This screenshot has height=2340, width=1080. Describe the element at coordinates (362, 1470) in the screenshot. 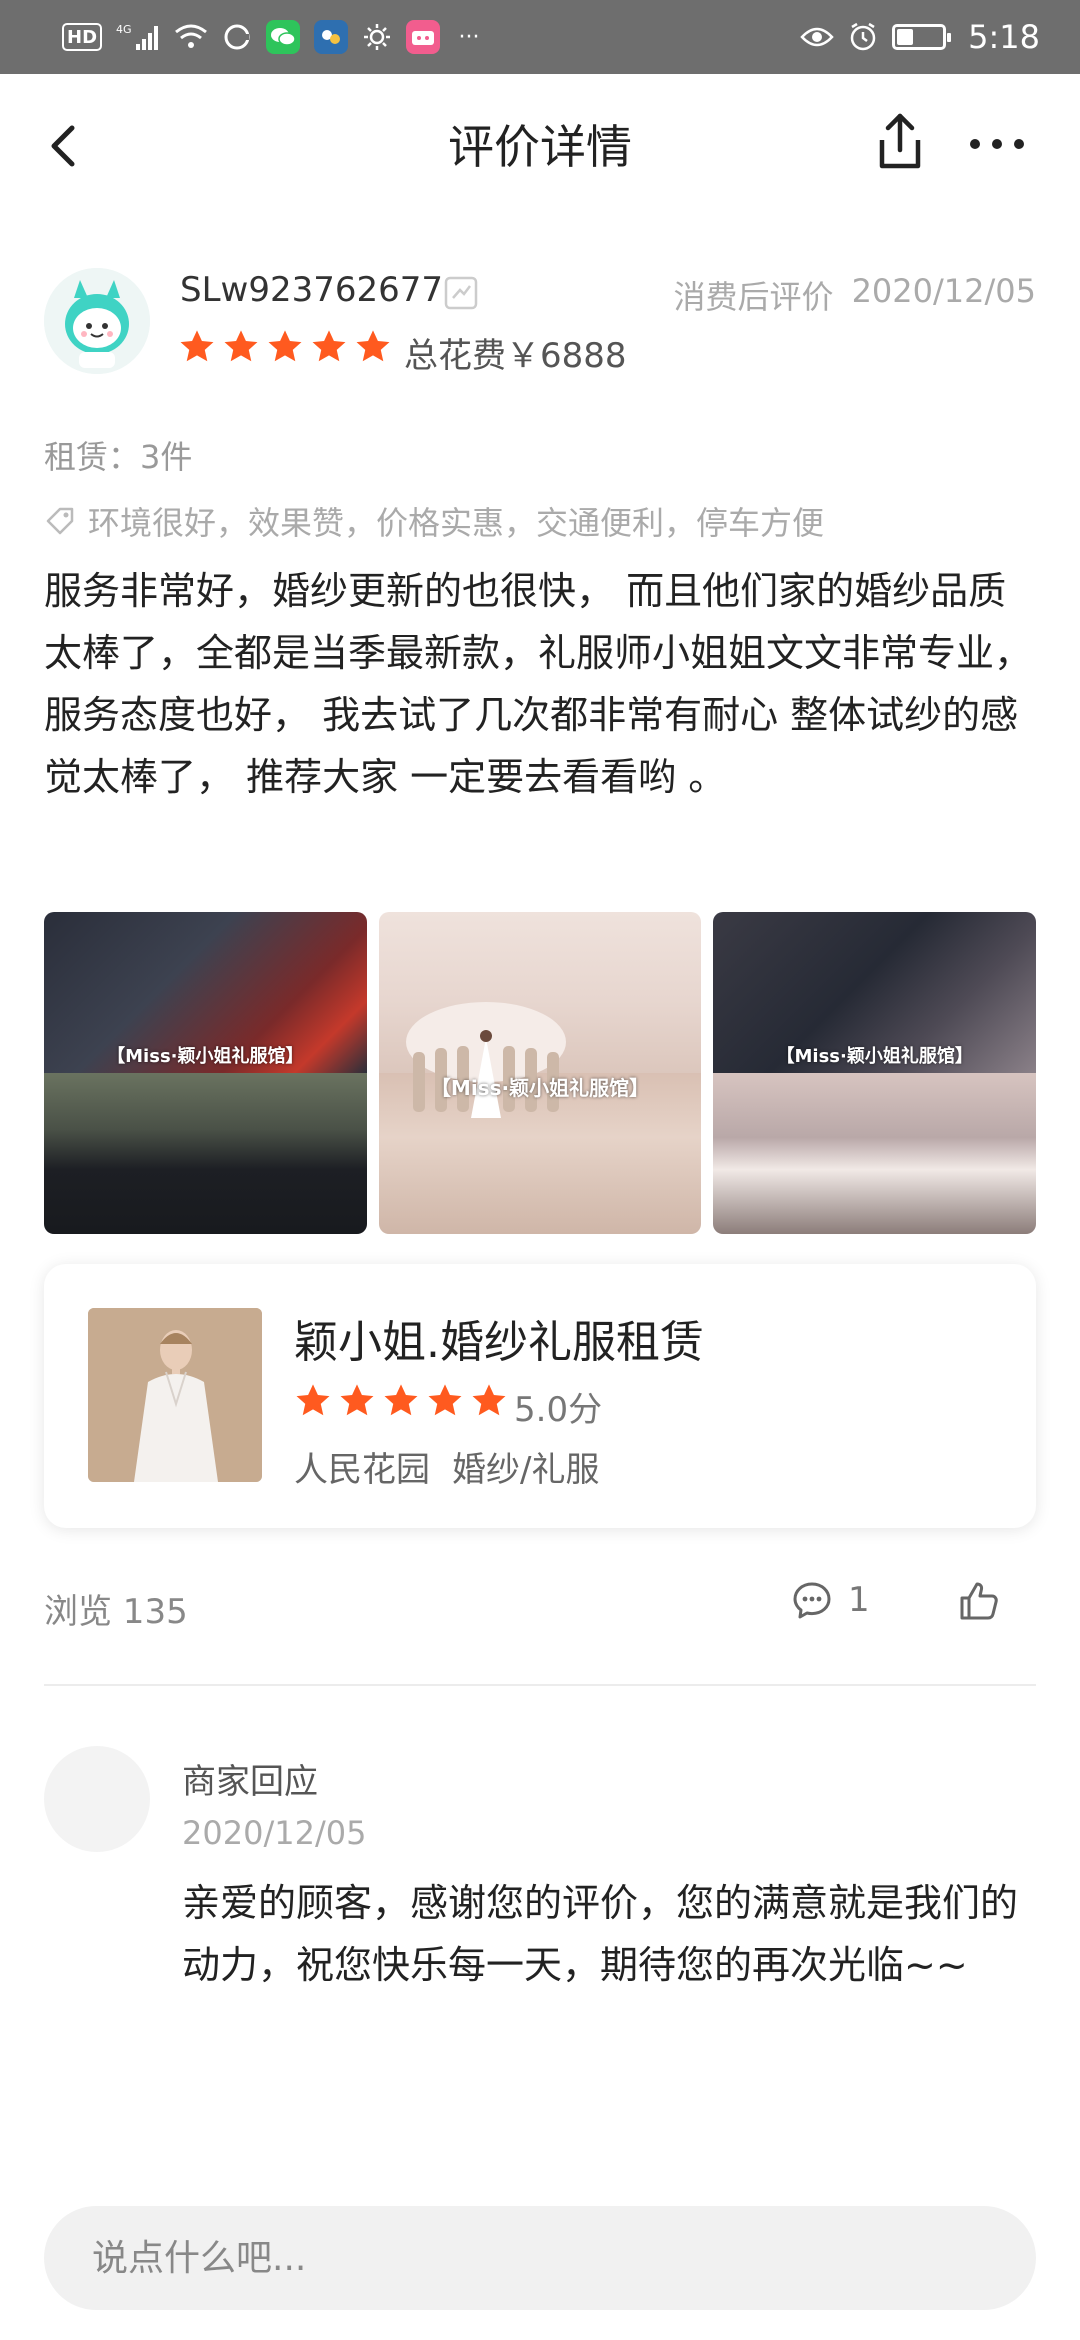

I see `shop-area: 人民花园` at that location.